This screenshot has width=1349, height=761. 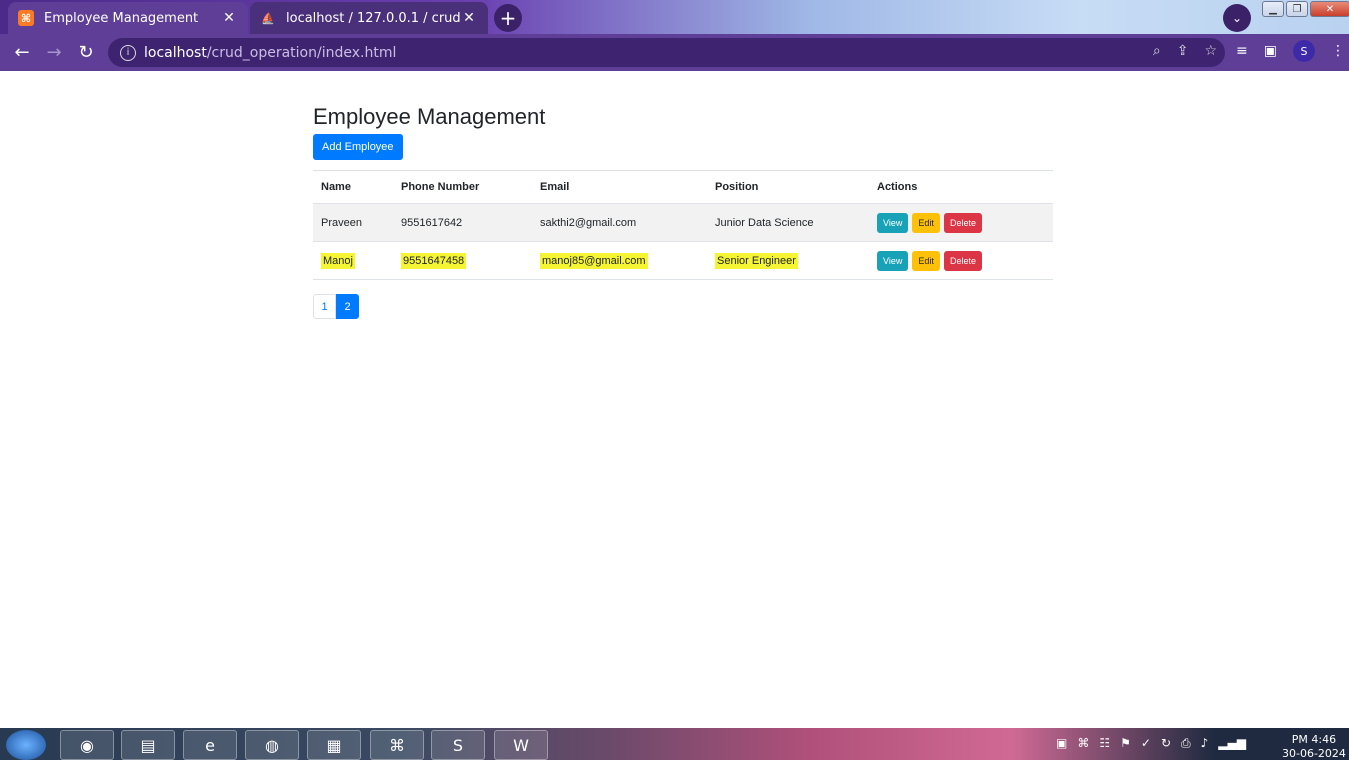 What do you see at coordinates (1338, 51) in the screenshot?
I see `menu-icon: ⋮` at bounding box center [1338, 51].